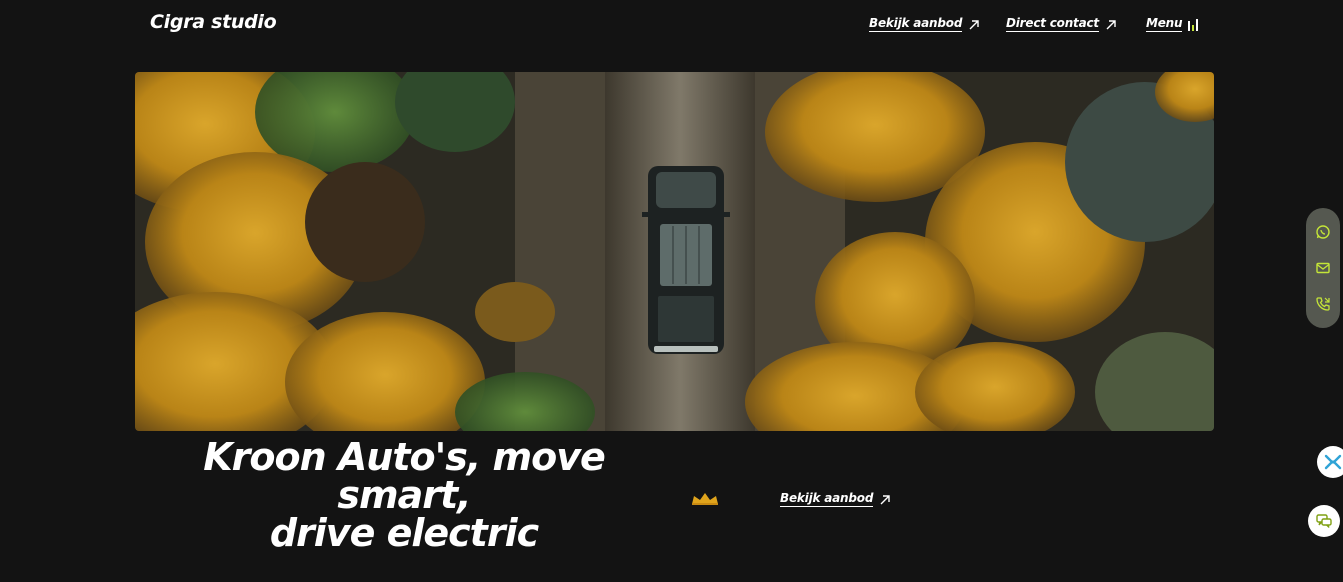 Image resolution: width=1343 pixels, height=582 pixels. Describe the element at coordinates (1193, 25) in the screenshot. I see `menu-bars-icon` at that location.